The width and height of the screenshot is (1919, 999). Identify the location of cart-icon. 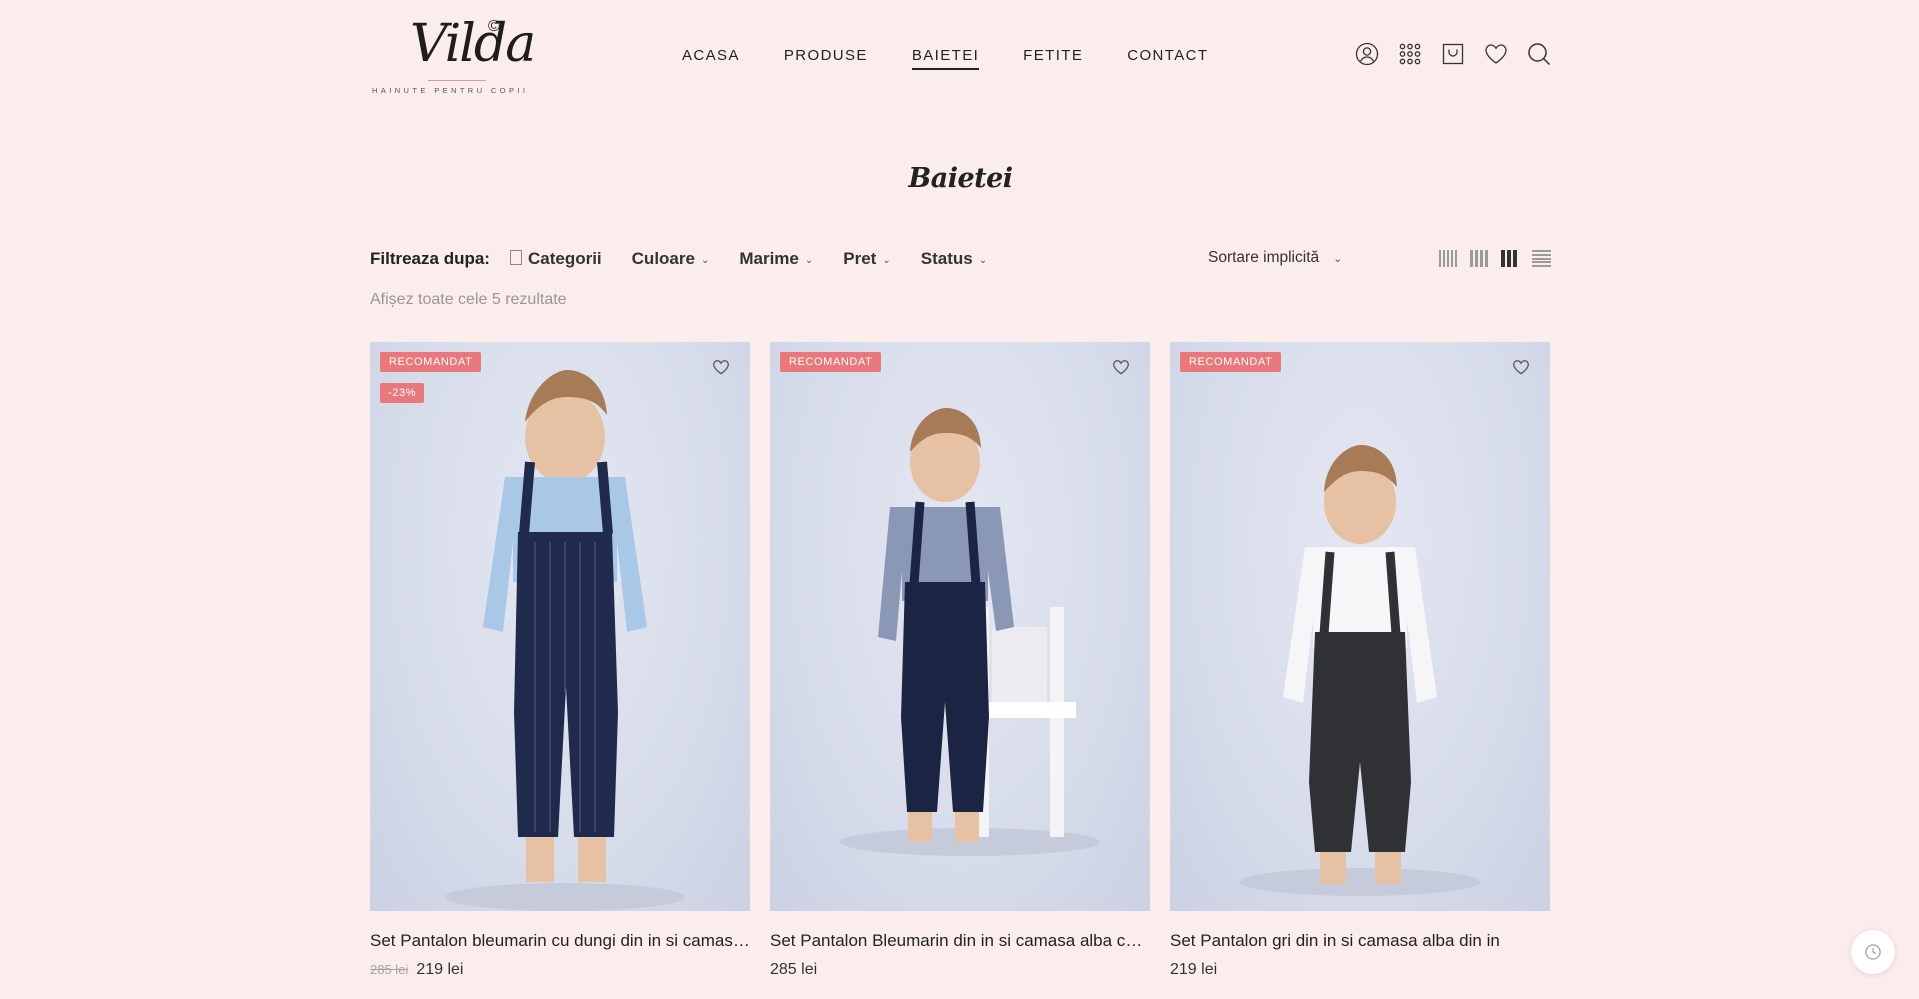
(1453, 54).